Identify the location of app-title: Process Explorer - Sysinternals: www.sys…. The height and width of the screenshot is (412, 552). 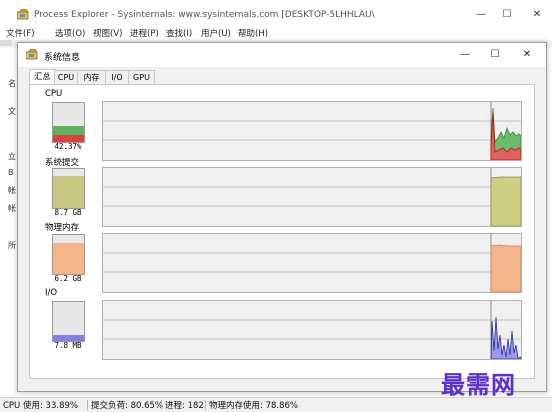
(204, 15).